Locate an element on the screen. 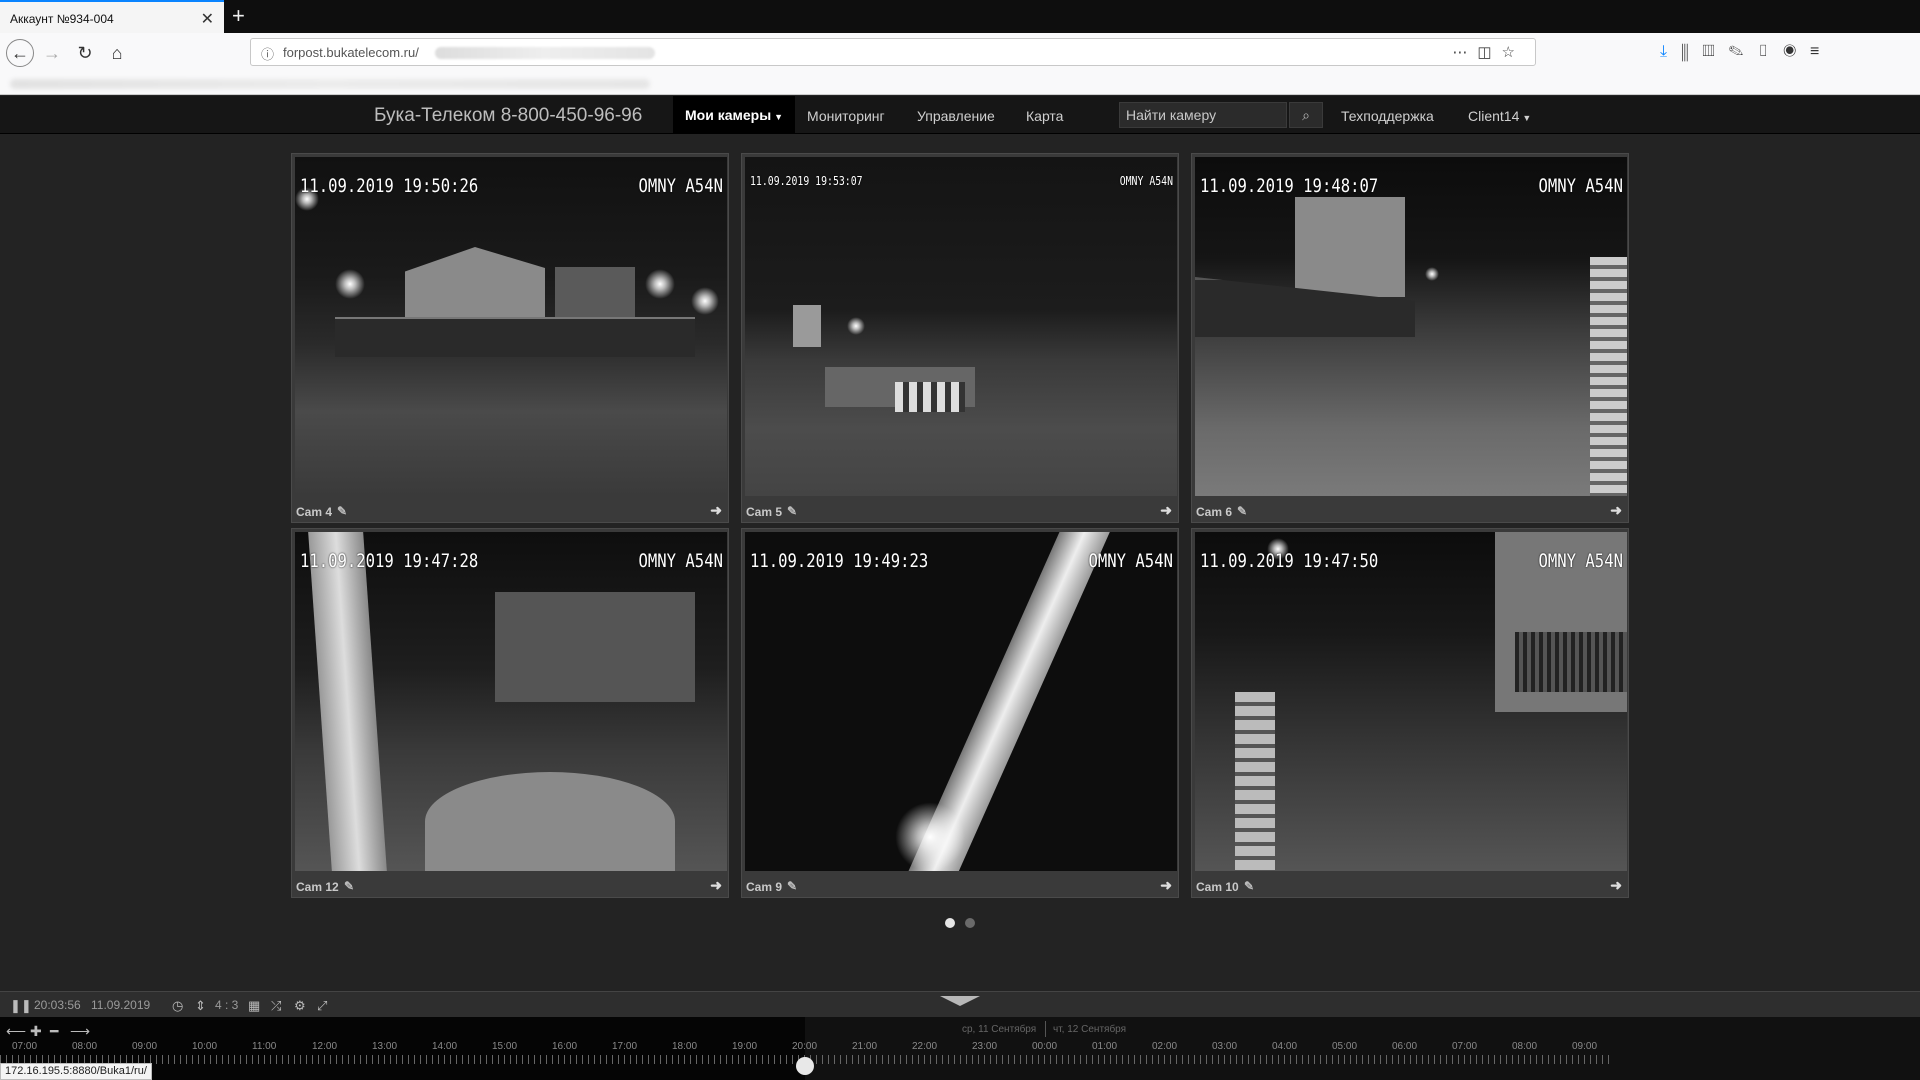 Image resolution: width=1920 pixels, height=1080 pixels. new-tab-button: + is located at coordinates (238, 16).